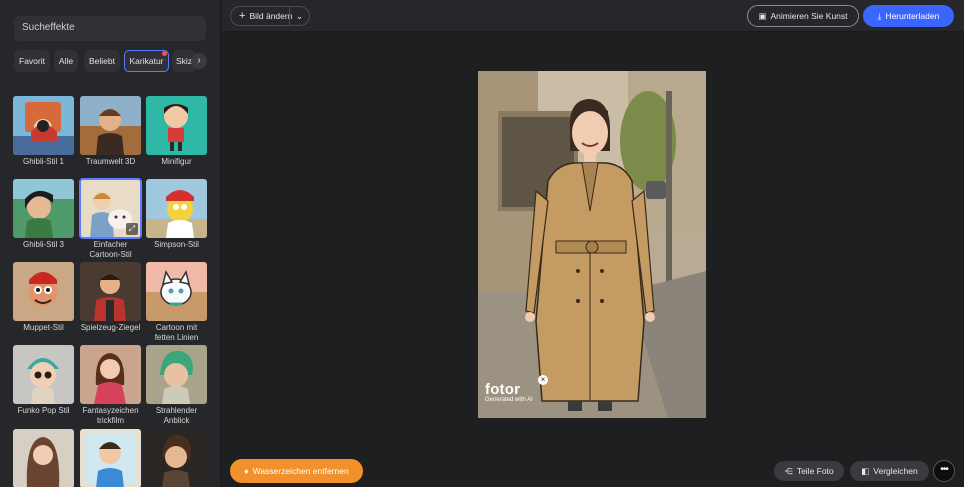 This screenshot has height=487, width=964. What do you see at coordinates (300, 471) in the screenshot?
I see `remove-watermark-label: Wasserzeichen entfernen` at bounding box center [300, 471].